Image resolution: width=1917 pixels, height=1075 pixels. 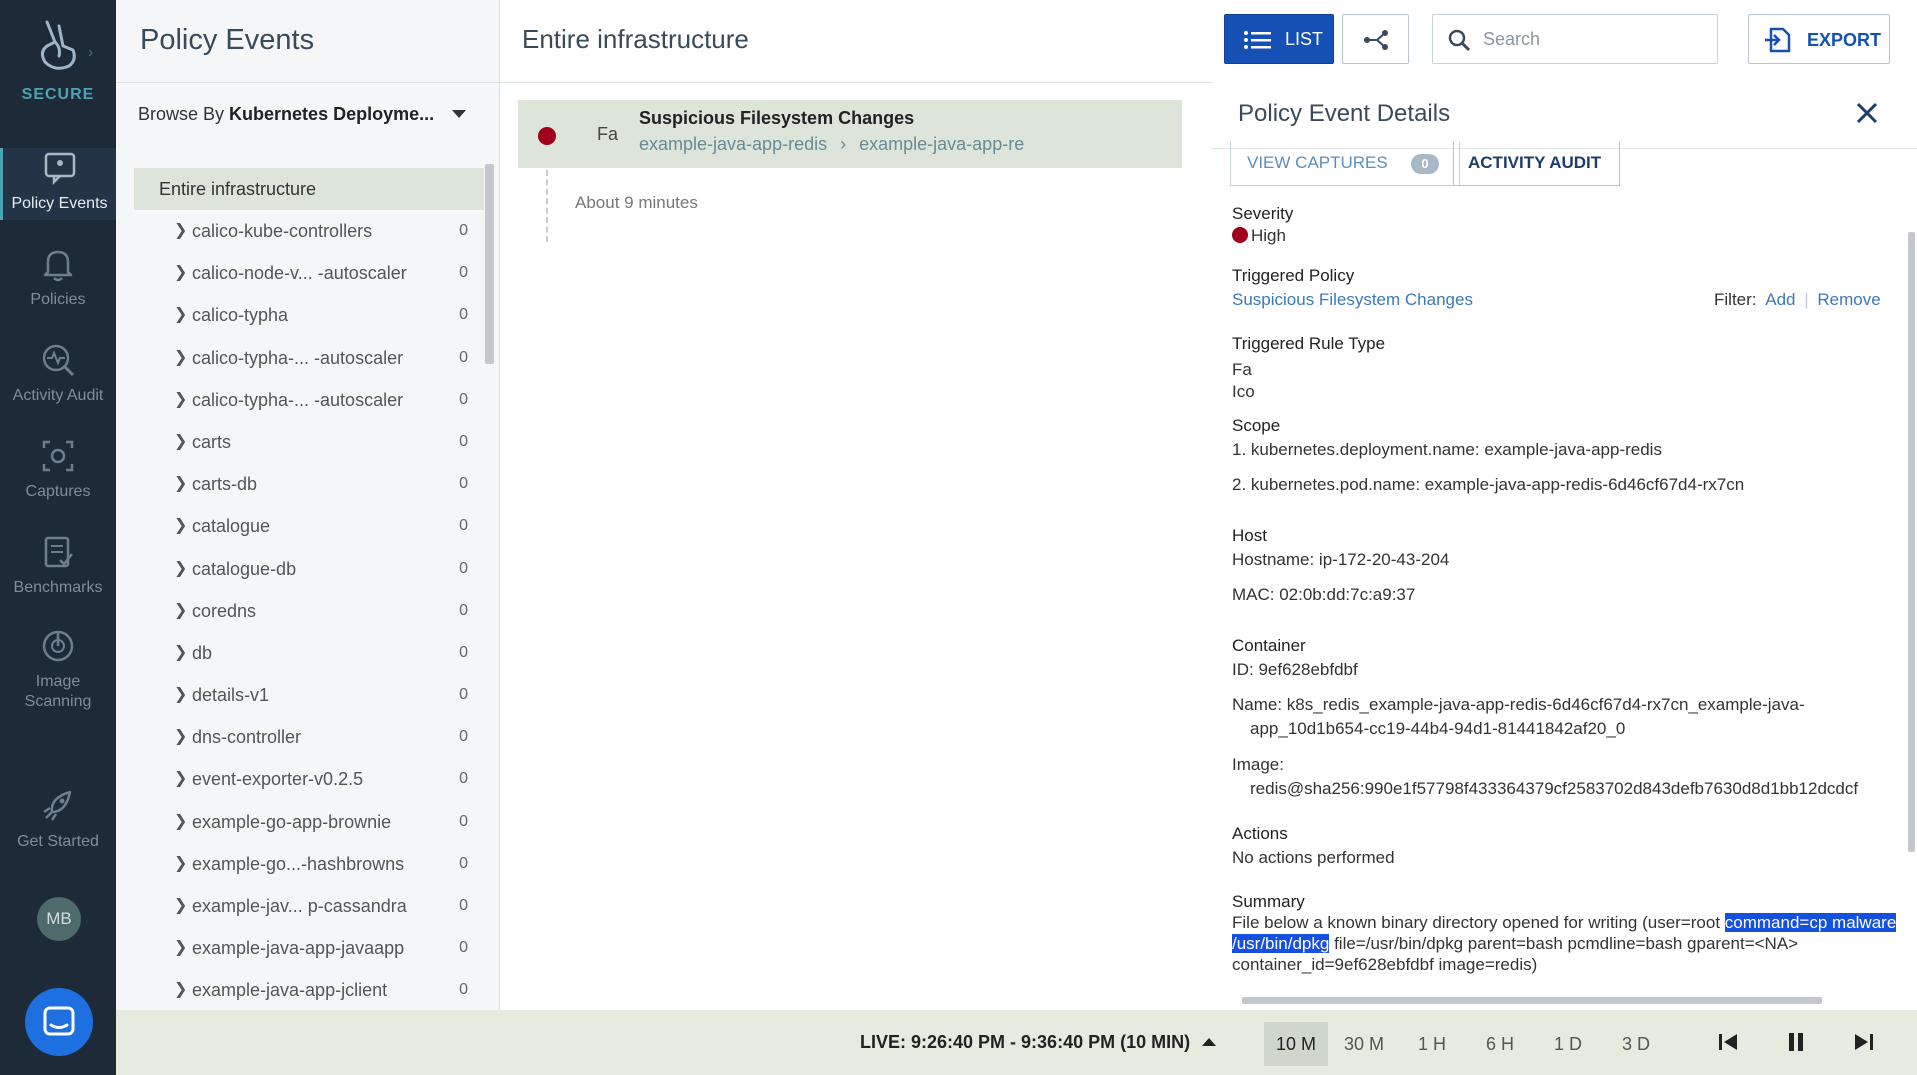 I want to click on live-time-range: LIVE: 9:26:40 PM - 9:36:40 PM (10 MIN), so click(x=1025, y=1042).